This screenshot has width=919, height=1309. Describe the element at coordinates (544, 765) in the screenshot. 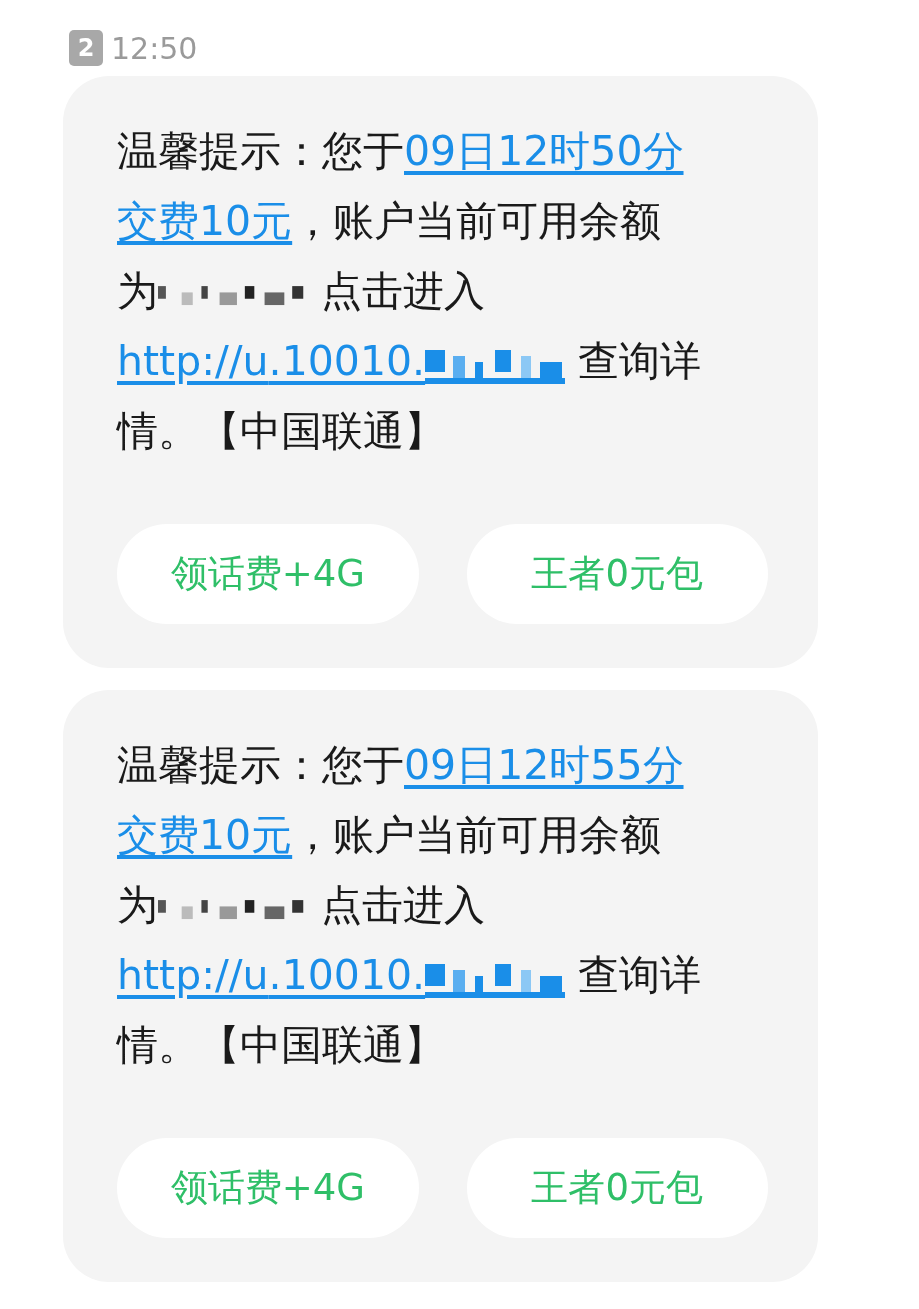

I see `link: 09日12时55分` at that location.